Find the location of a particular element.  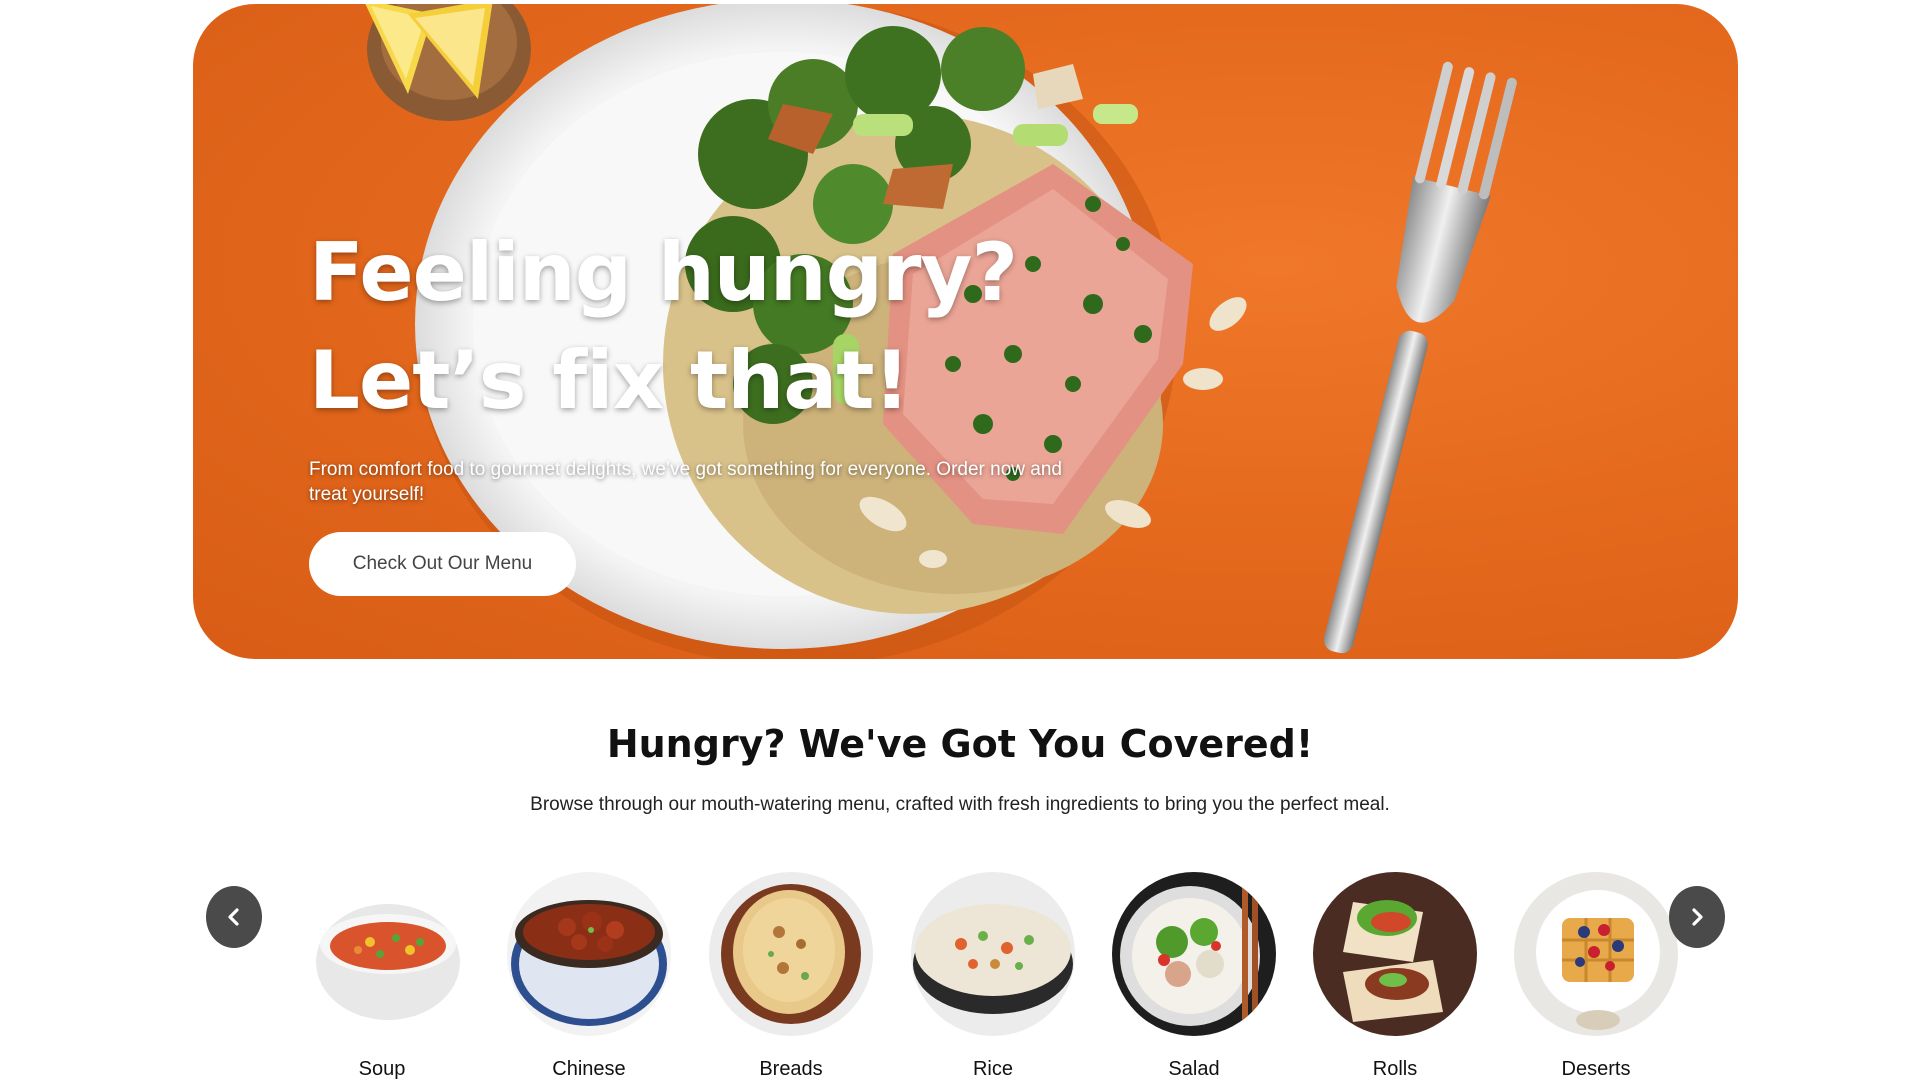

chevron-right-icon is located at coordinates (1697, 917).